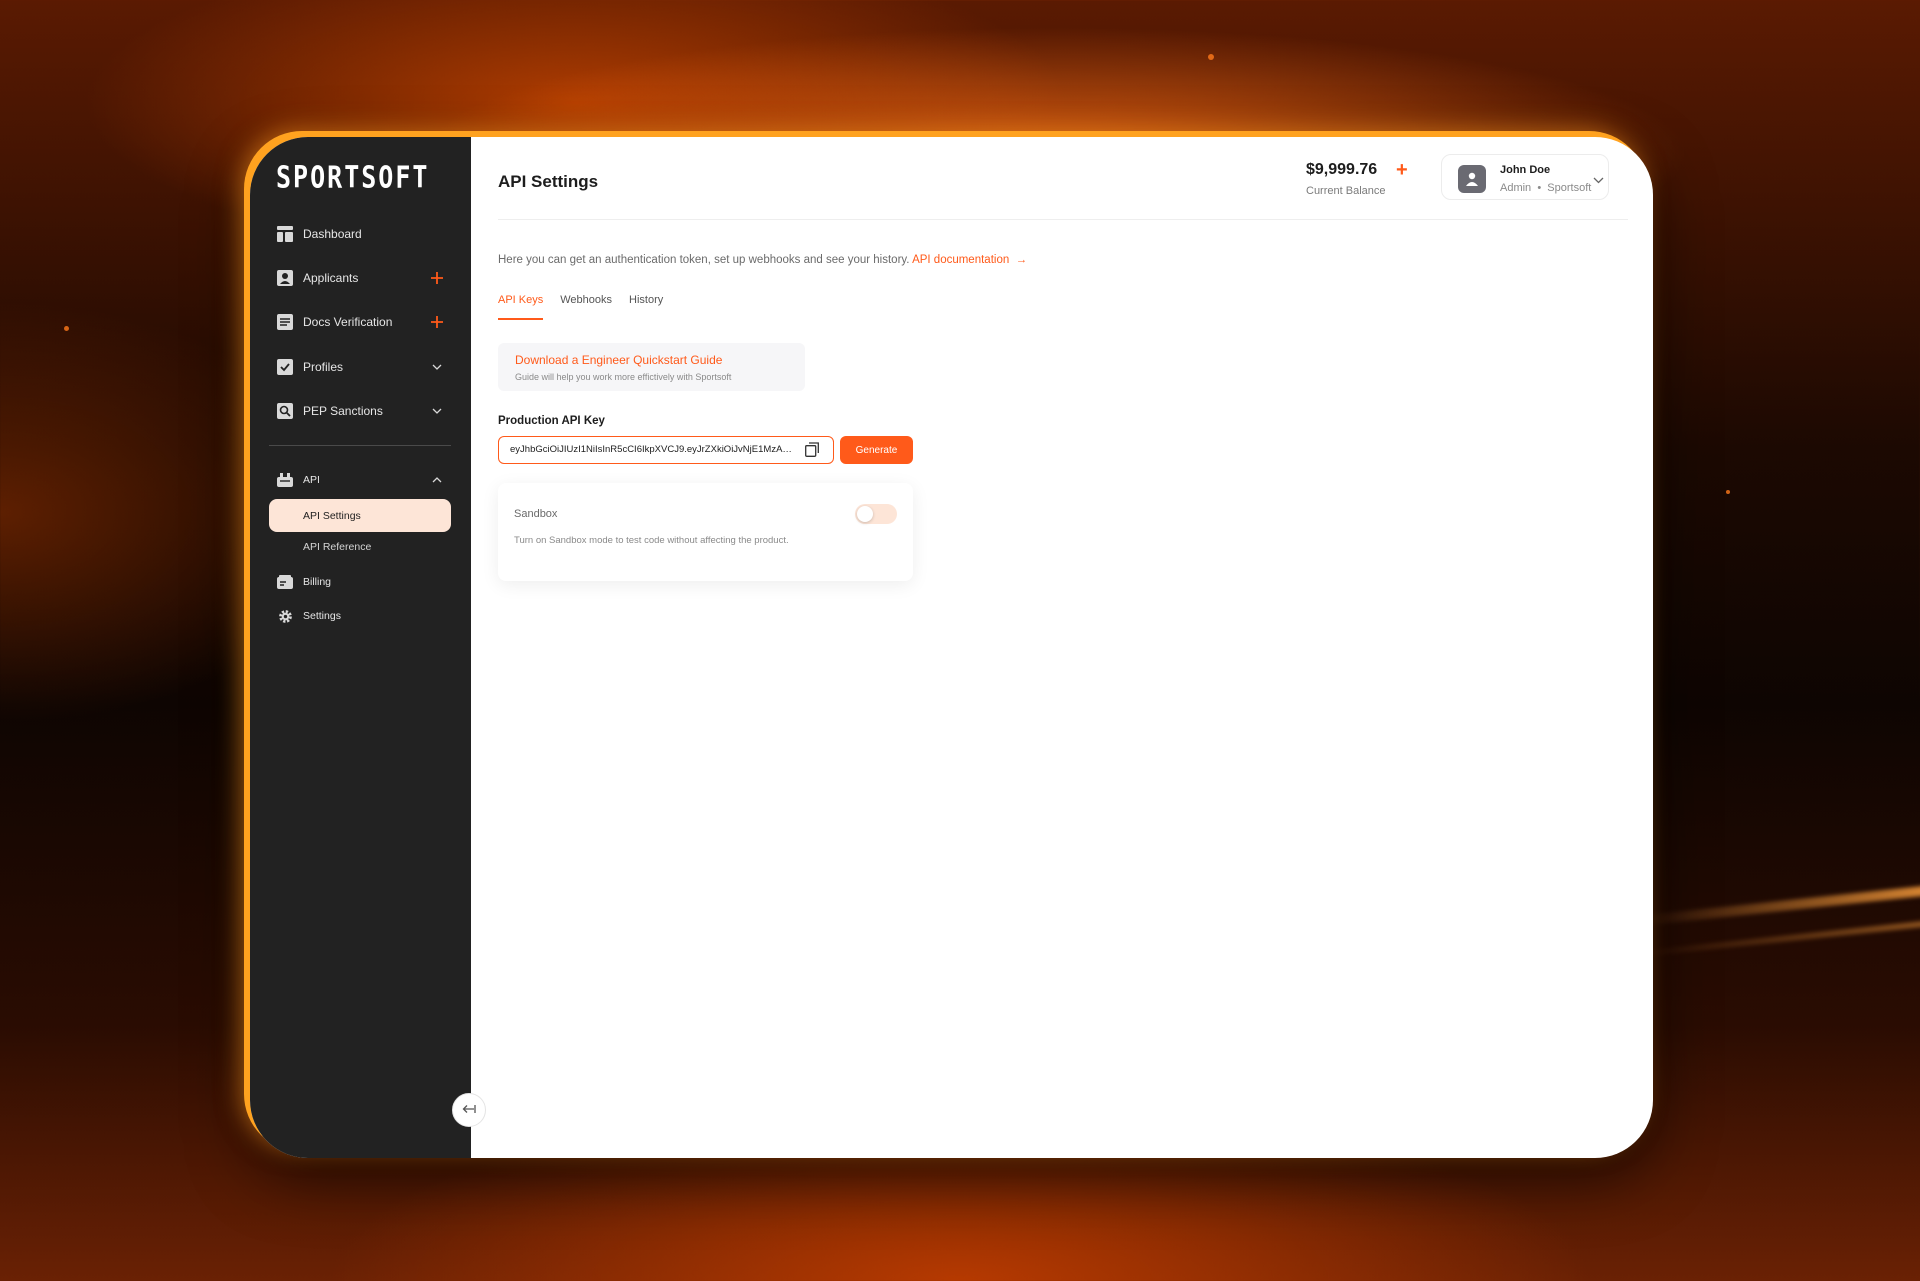  What do you see at coordinates (353, 177) in the screenshot?
I see `logo: SPORTSOFT` at bounding box center [353, 177].